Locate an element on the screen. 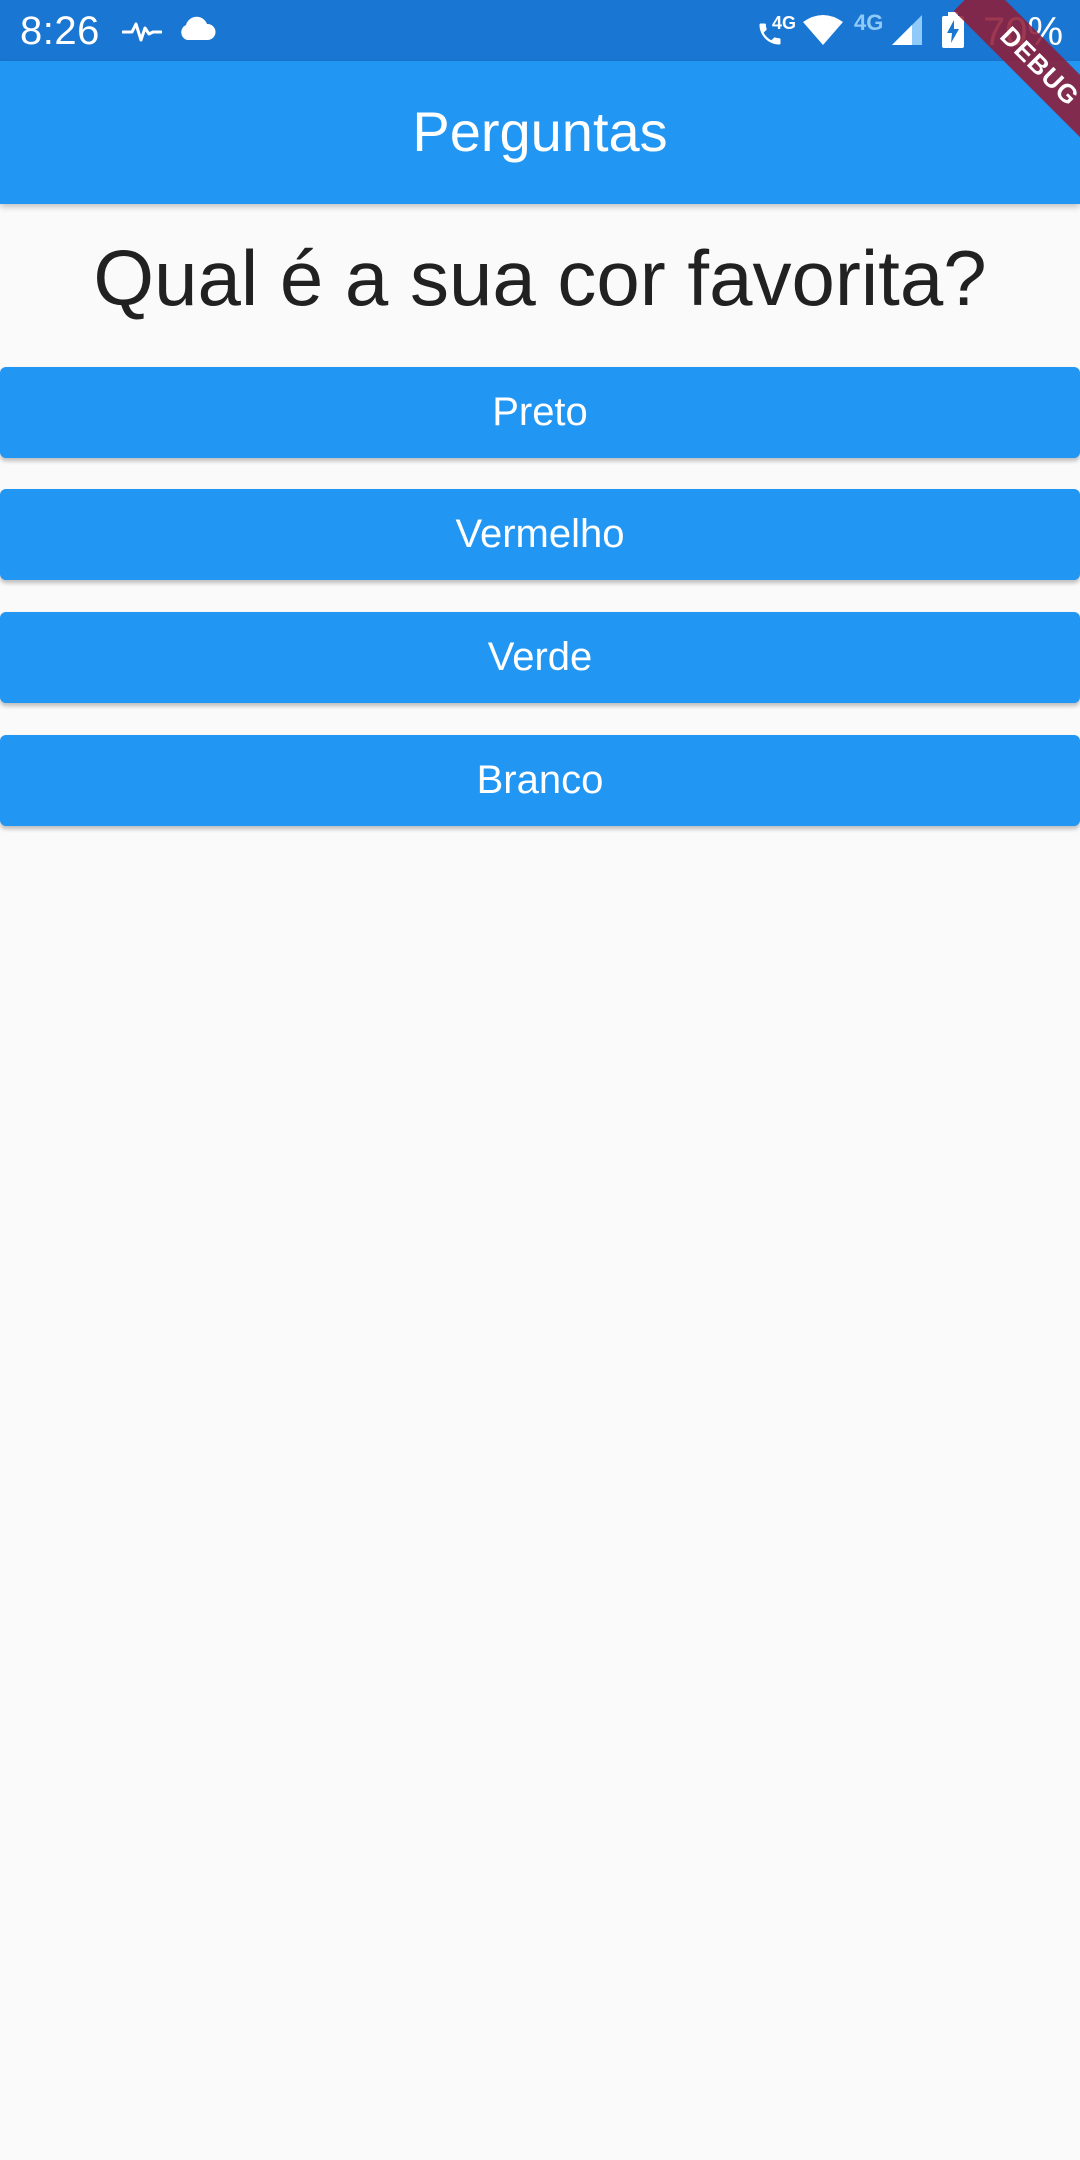 The width and height of the screenshot is (1080, 2160). battery-percent: 70% is located at coordinates (1023, 32).